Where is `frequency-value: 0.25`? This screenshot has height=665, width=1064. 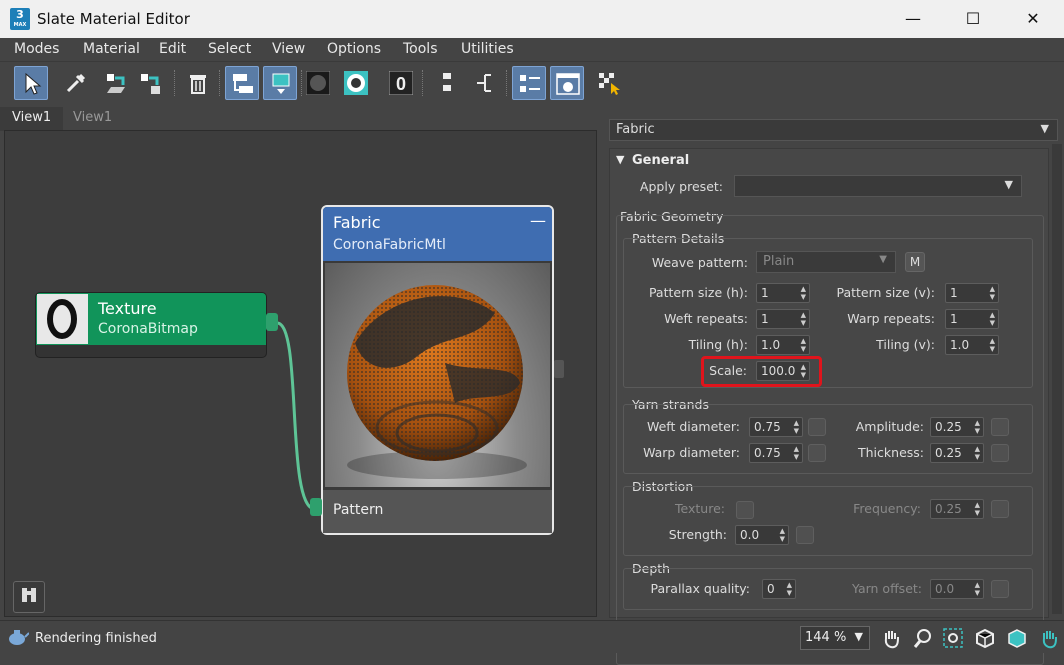
frequency-value: 0.25 is located at coordinates (948, 509).